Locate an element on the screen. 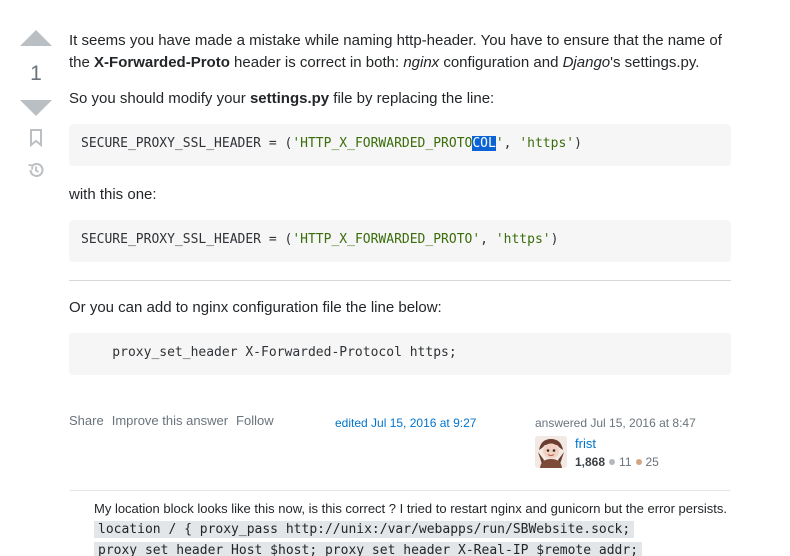 The height and width of the screenshot is (556, 790). upvote-arrow-icon is located at coordinates (36, 38).